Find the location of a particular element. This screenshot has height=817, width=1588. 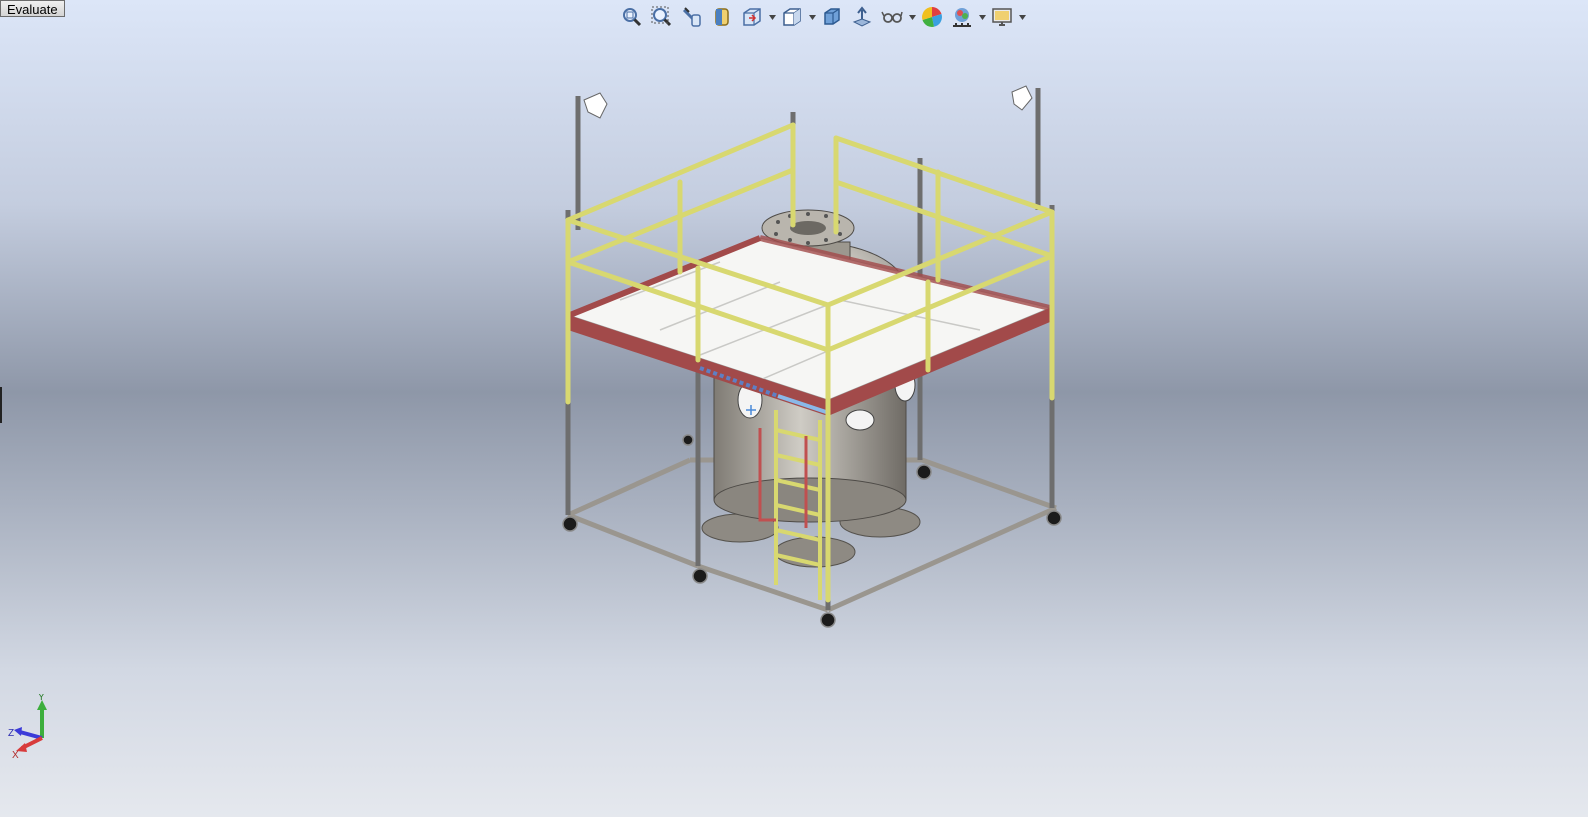

view-settings-button is located at coordinates (932, 17).